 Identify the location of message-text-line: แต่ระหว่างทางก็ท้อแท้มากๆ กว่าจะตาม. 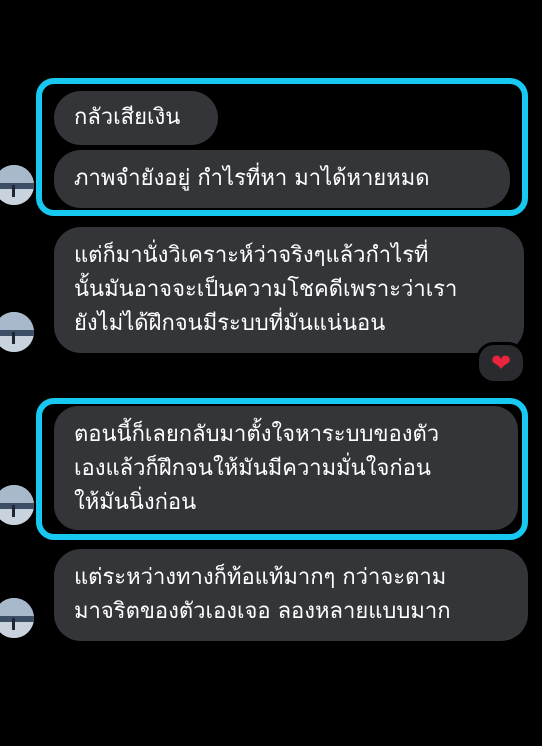
(260, 577).